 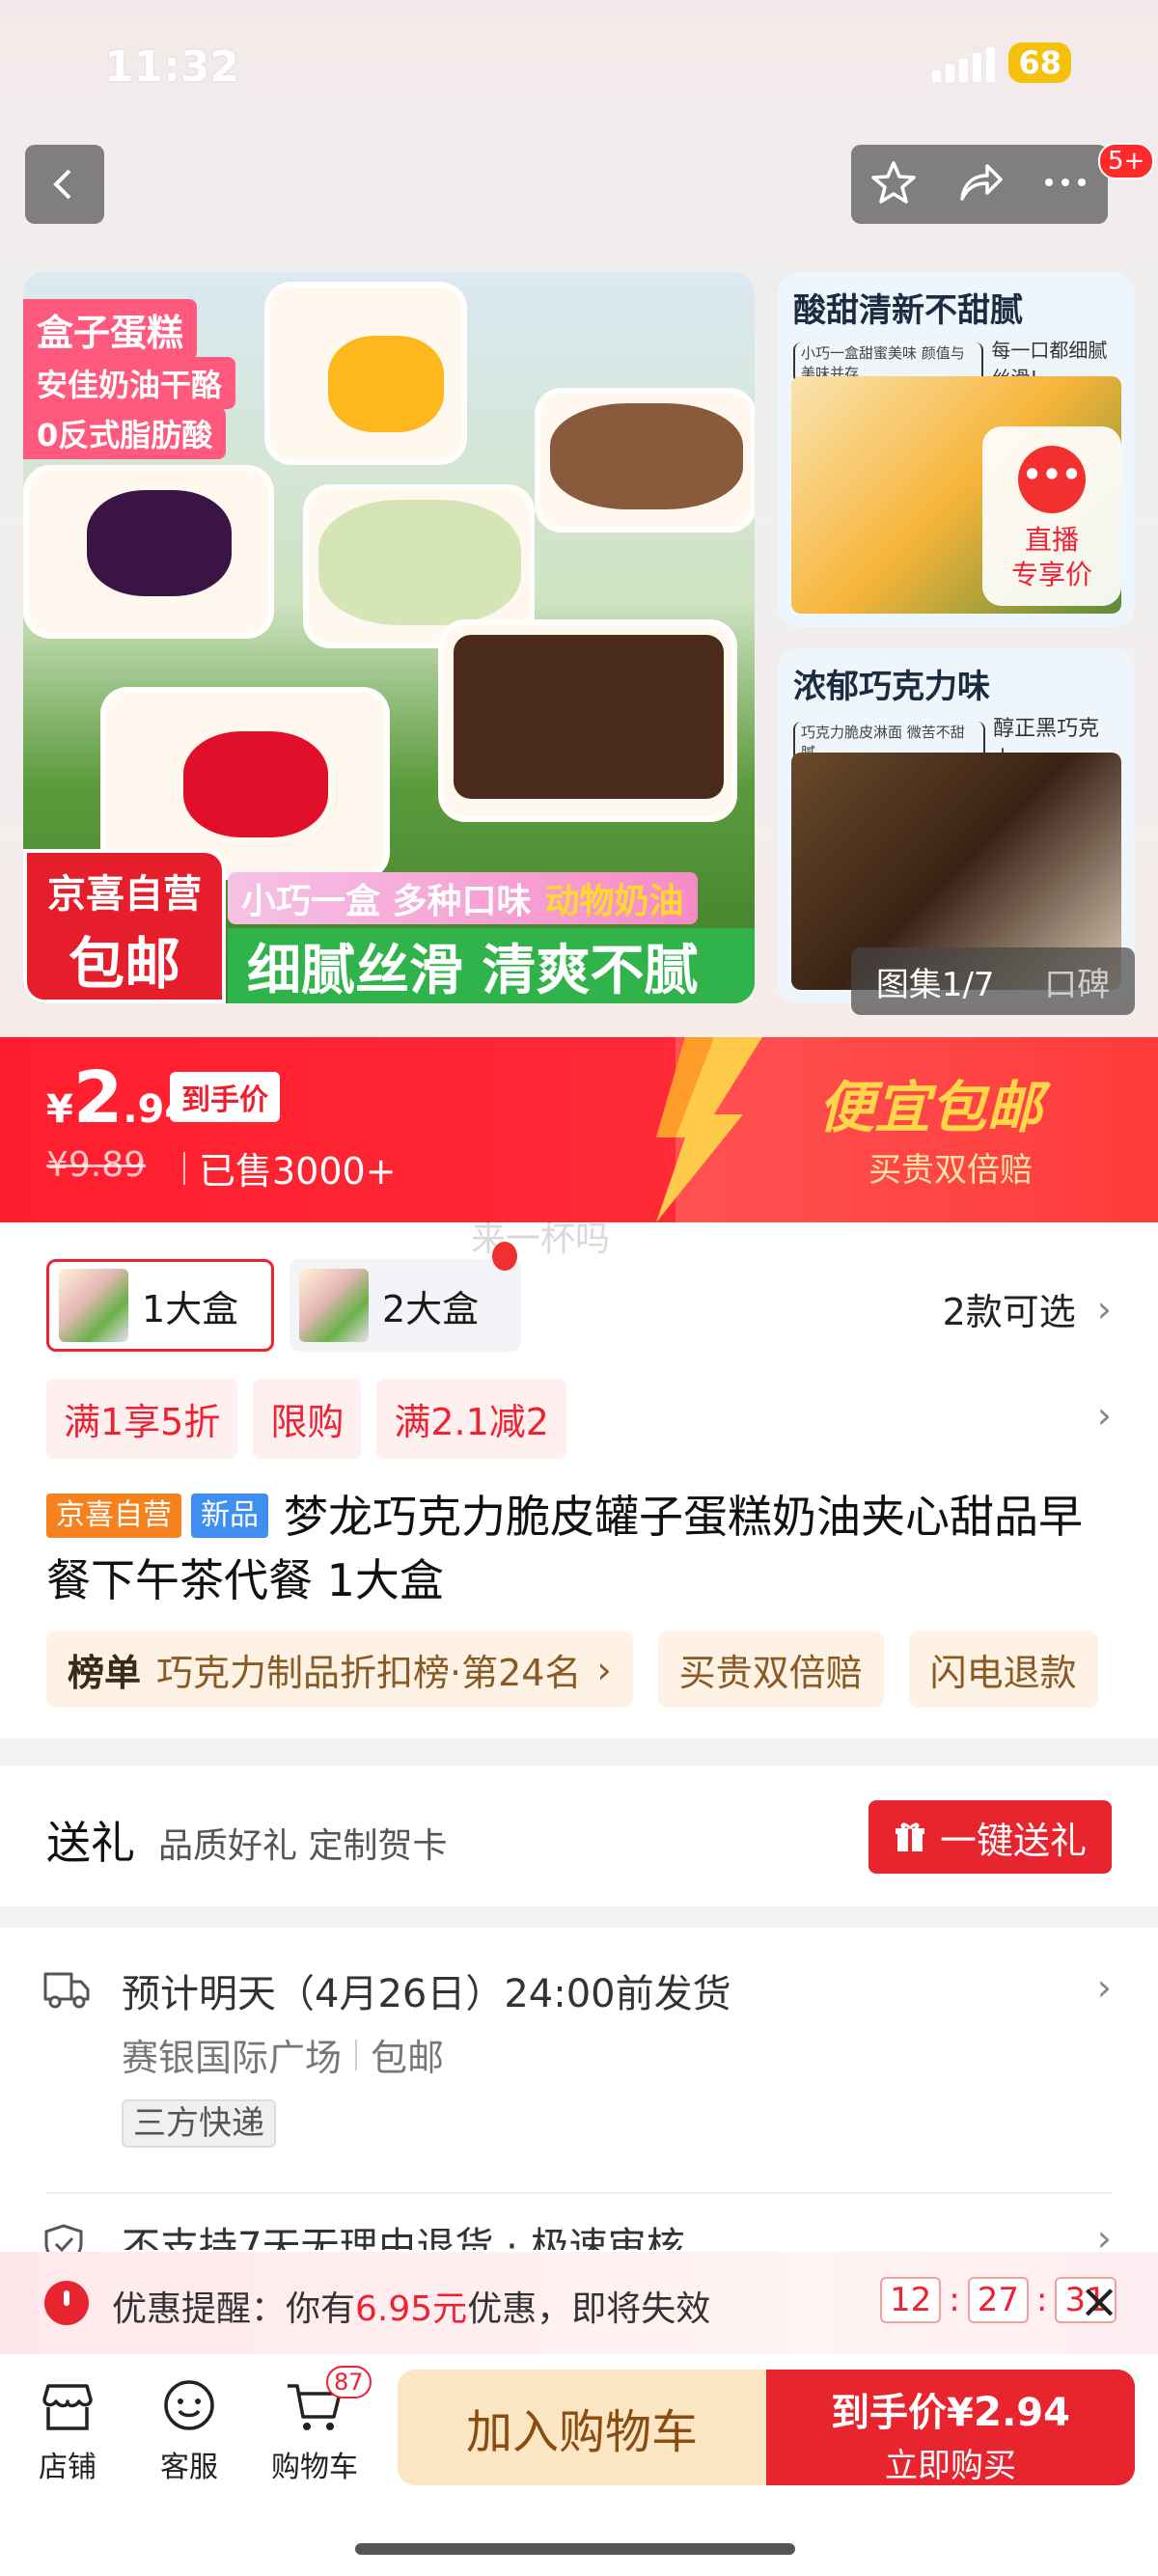 I want to click on variant-option-selected: 1大盒, so click(x=160, y=1305).